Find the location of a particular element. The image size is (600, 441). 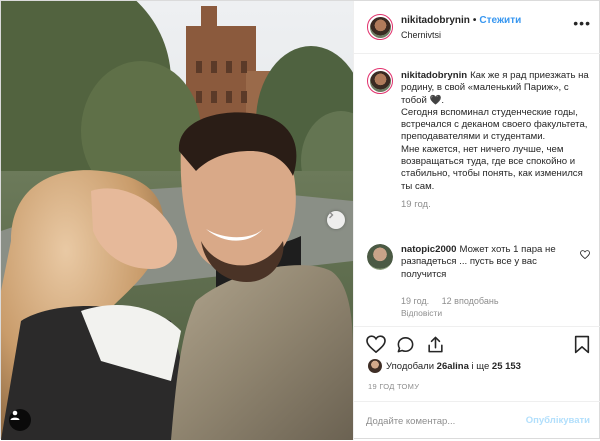

likes-summary: Уподобали 26alina і ще 25 153 is located at coordinates (444, 366).